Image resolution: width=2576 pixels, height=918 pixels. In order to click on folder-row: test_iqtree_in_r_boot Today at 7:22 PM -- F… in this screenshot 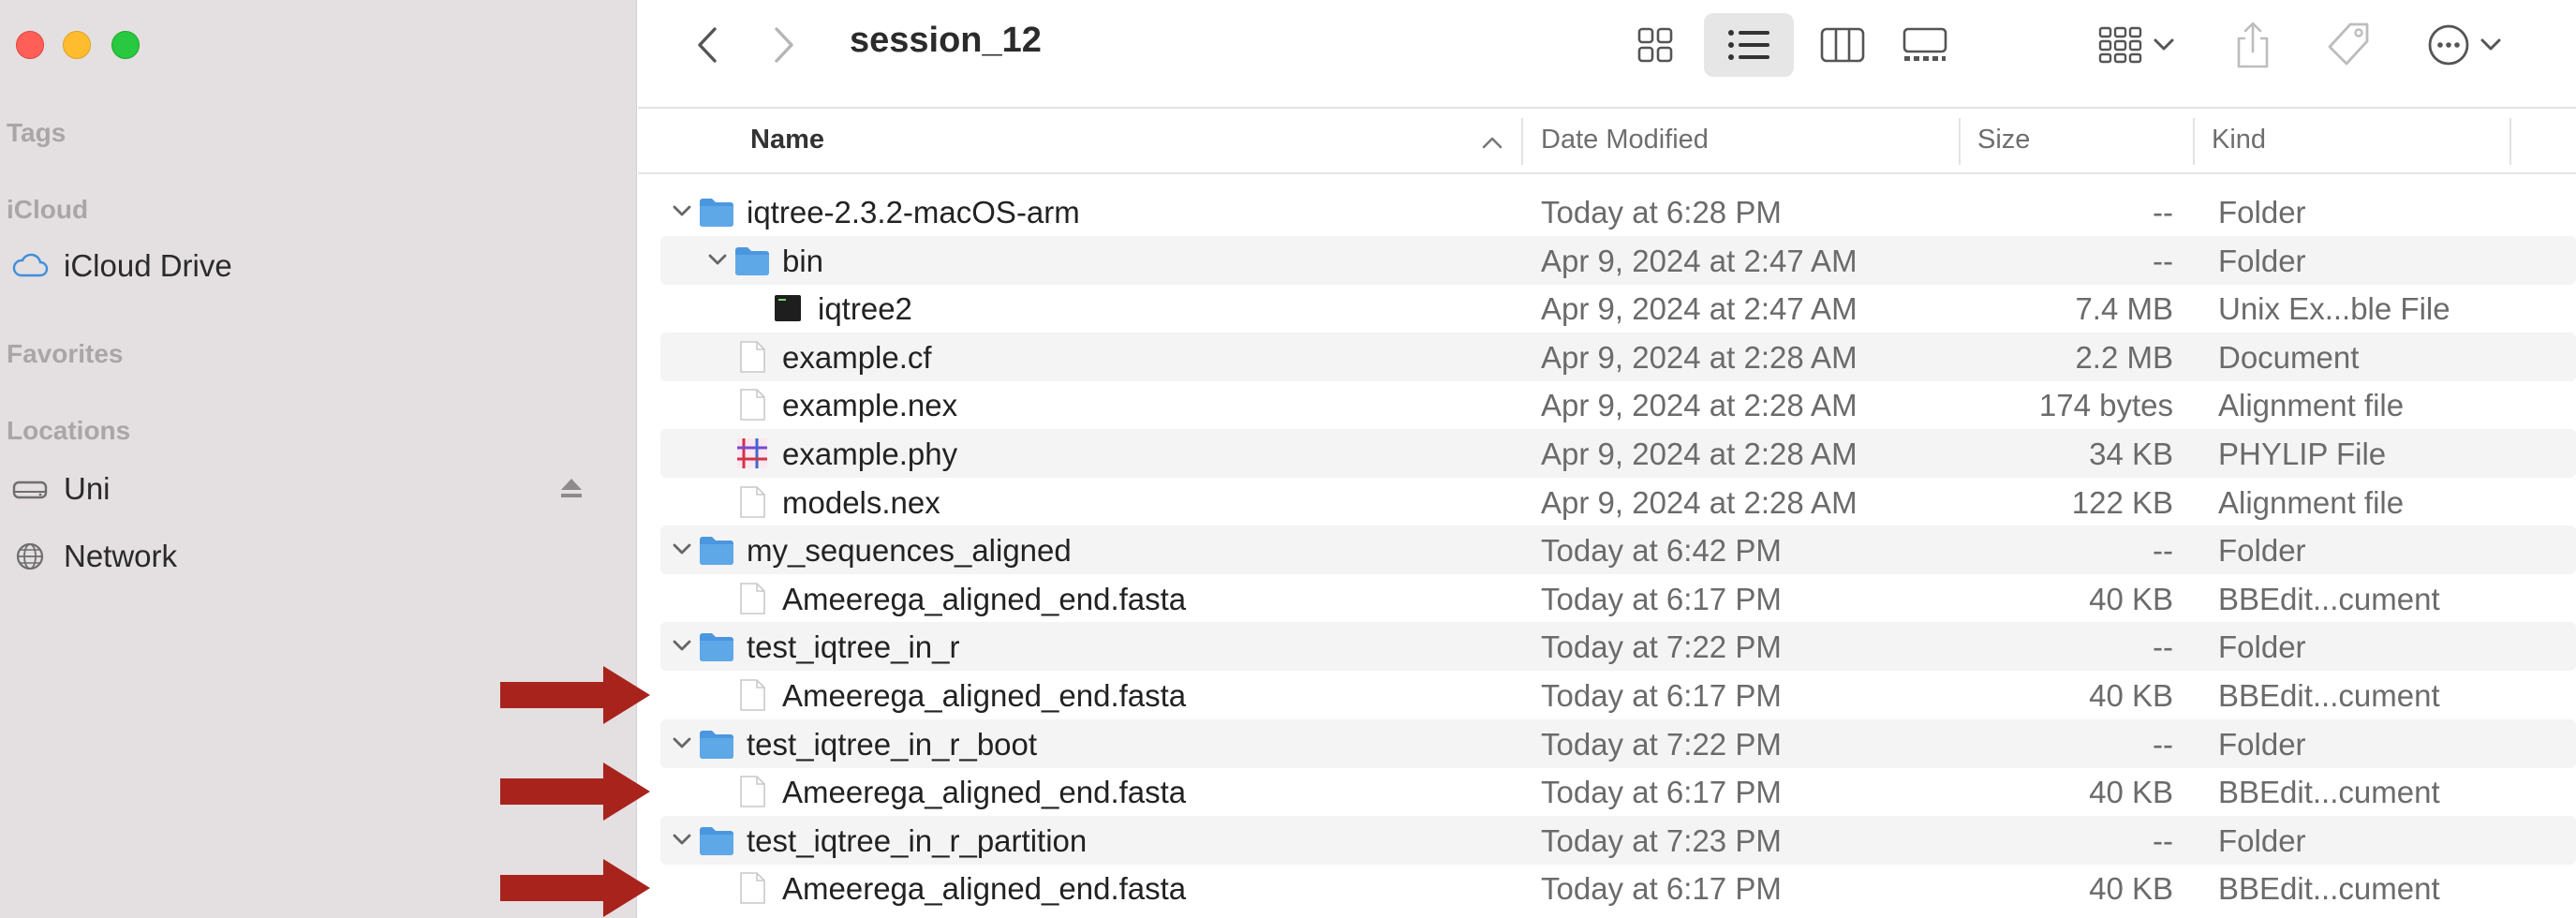, I will do `click(1618, 743)`.